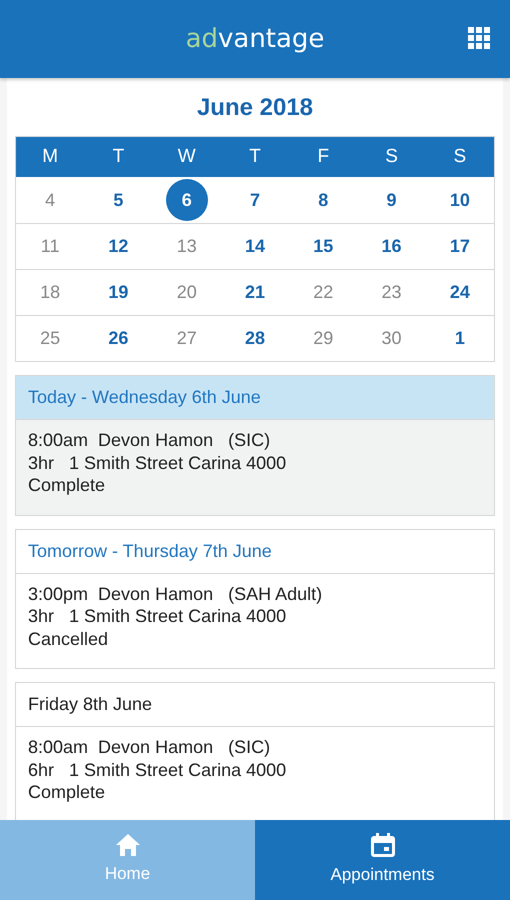 The height and width of the screenshot is (900, 510). Describe the element at coordinates (255, 293) in the screenshot. I see `calendar-day: 21` at that location.